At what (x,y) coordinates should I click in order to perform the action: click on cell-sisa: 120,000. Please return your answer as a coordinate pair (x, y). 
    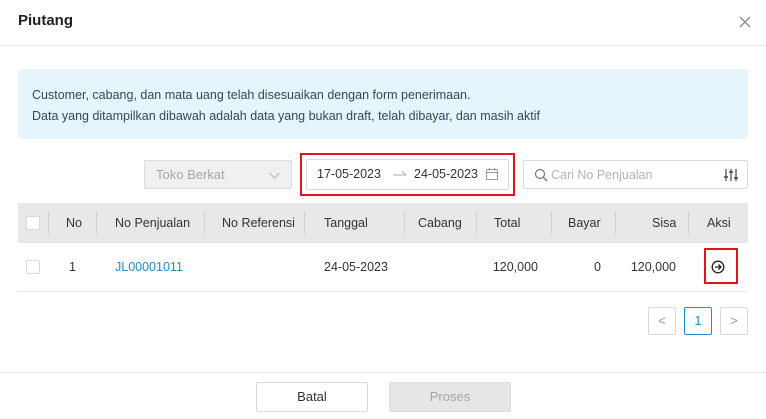
    Looking at the image, I should click on (653, 267).